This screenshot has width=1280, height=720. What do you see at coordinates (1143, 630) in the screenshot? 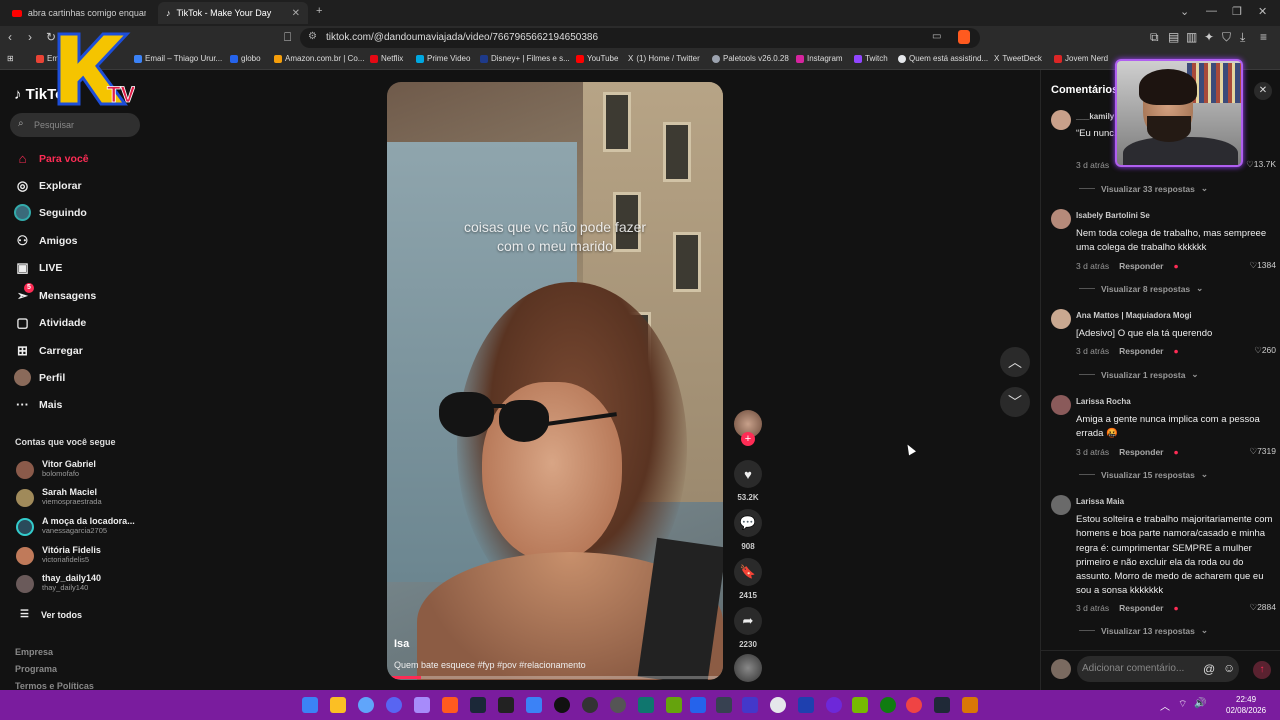
I see `view-replies-button: Visualizar 13 respostas ⌄` at bounding box center [1143, 630].